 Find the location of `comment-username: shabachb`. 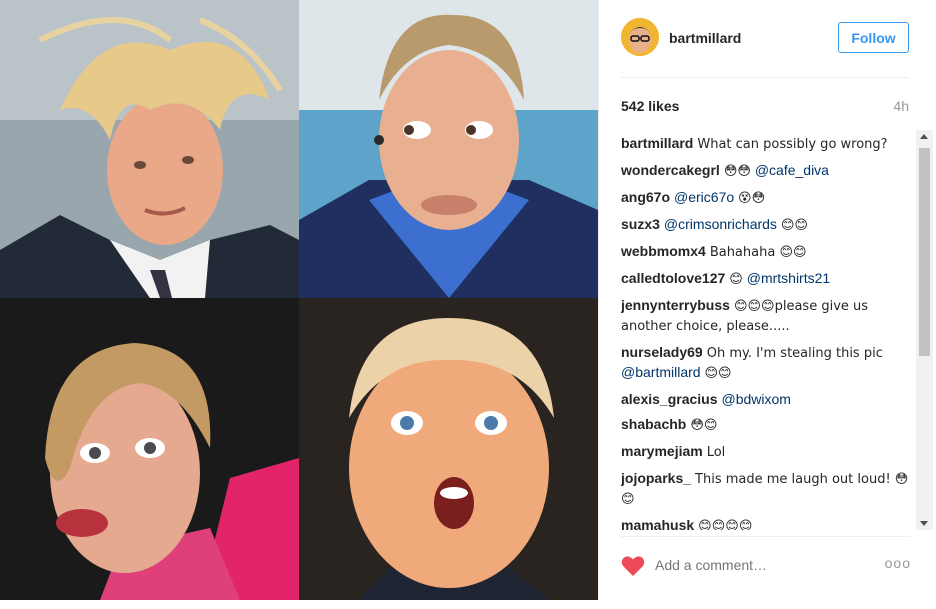

comment-username: shabachb is located at coordinates (653, 424).